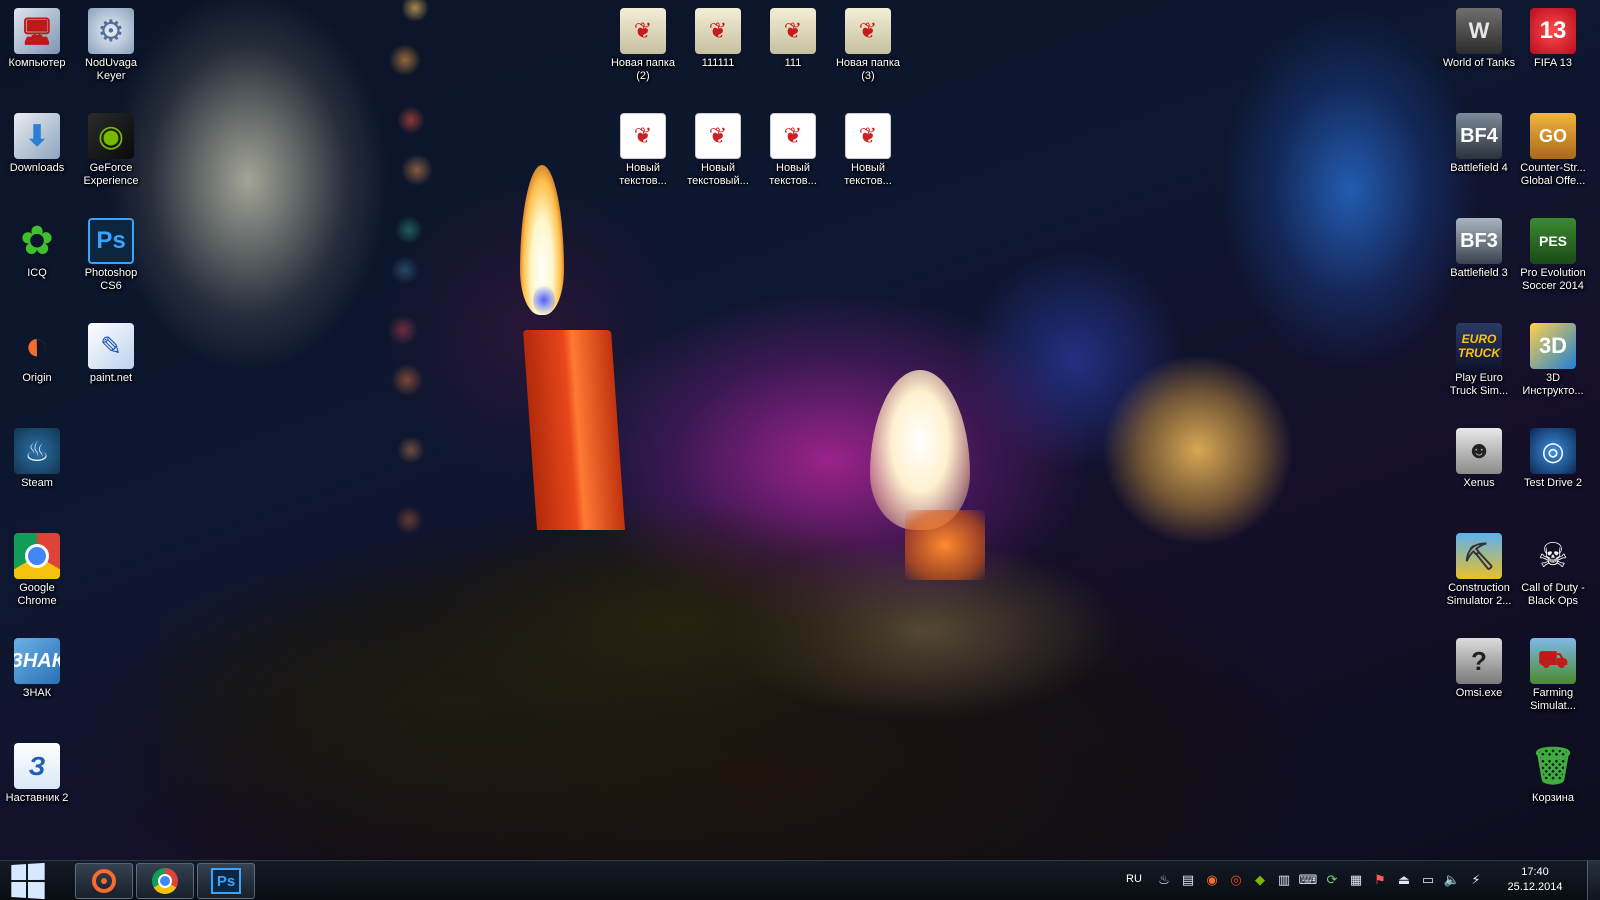 This screenshot has width=1600, height=900. I want to click on desktop-icon-steam: ♨ Steam, so click(37, 459).